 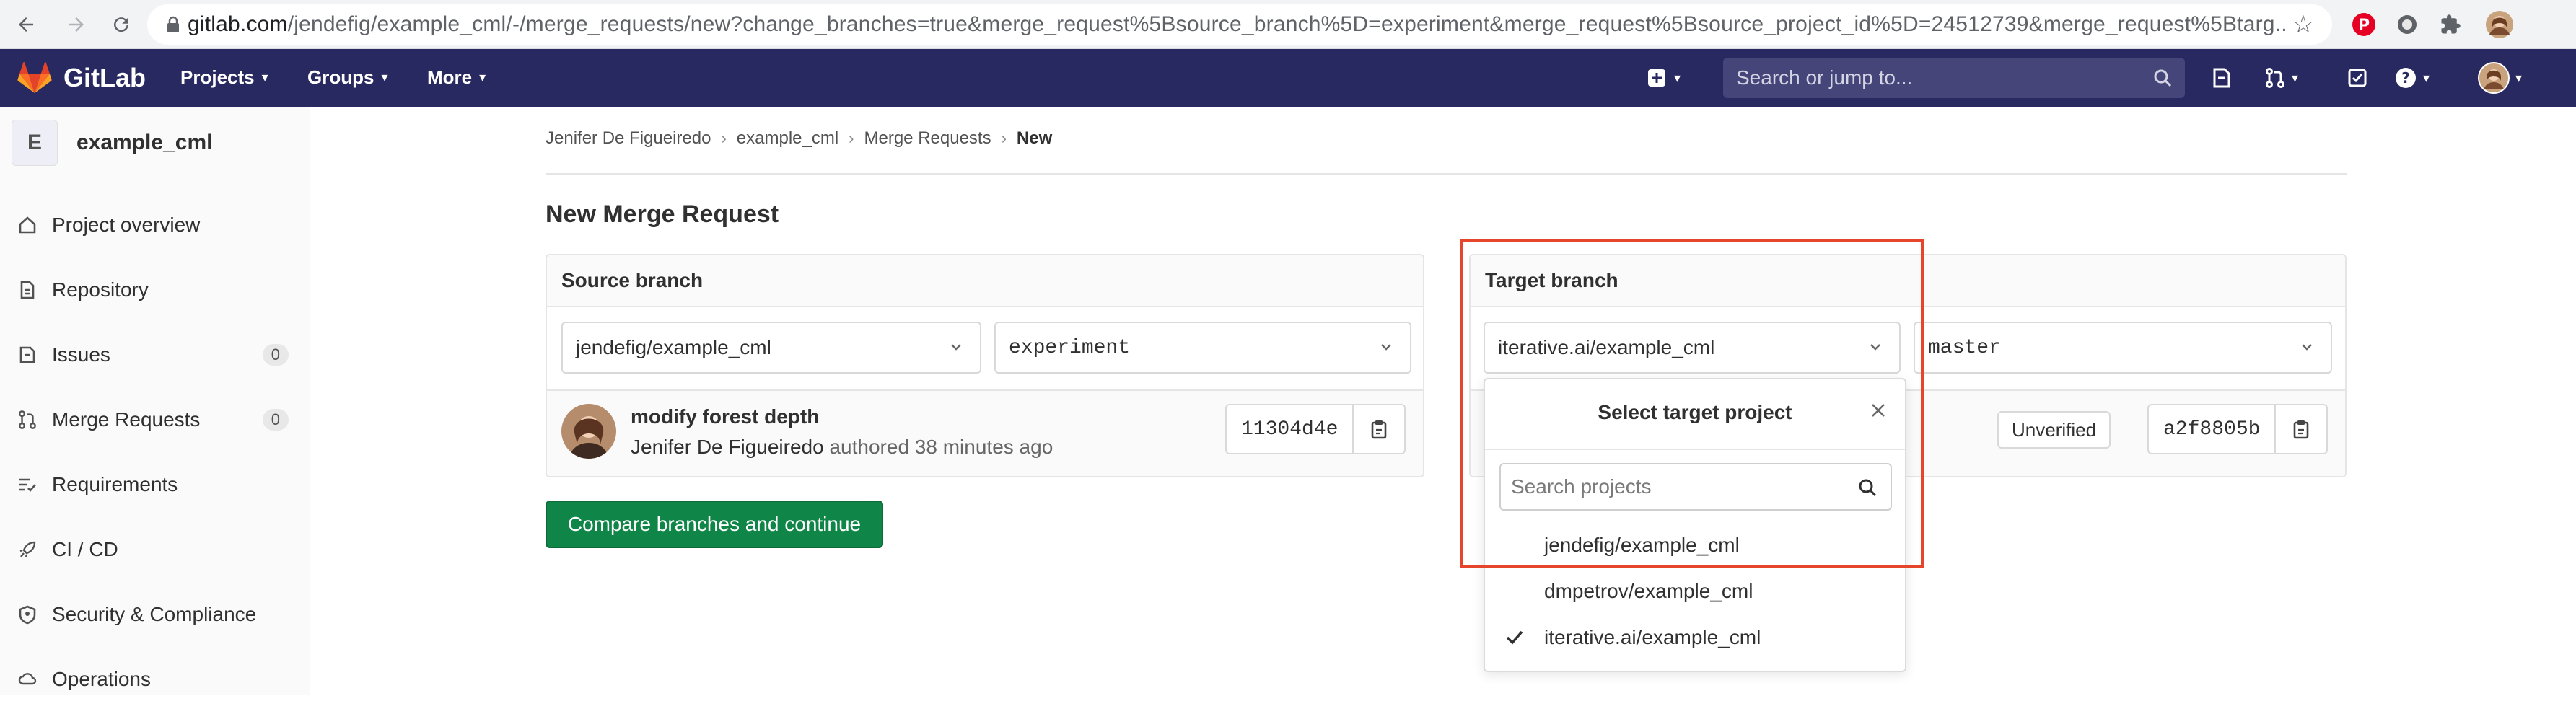 What do you see at coordinates (155, 355) in the screenshot?
I see `sidebar-item-issues: Issues 0` at bounding box center [155, 355].